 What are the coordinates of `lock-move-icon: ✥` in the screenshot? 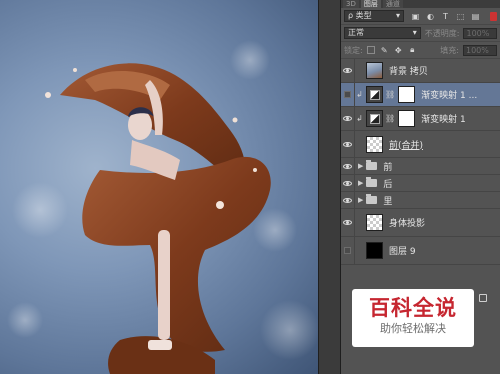 It's located at (398, 50).